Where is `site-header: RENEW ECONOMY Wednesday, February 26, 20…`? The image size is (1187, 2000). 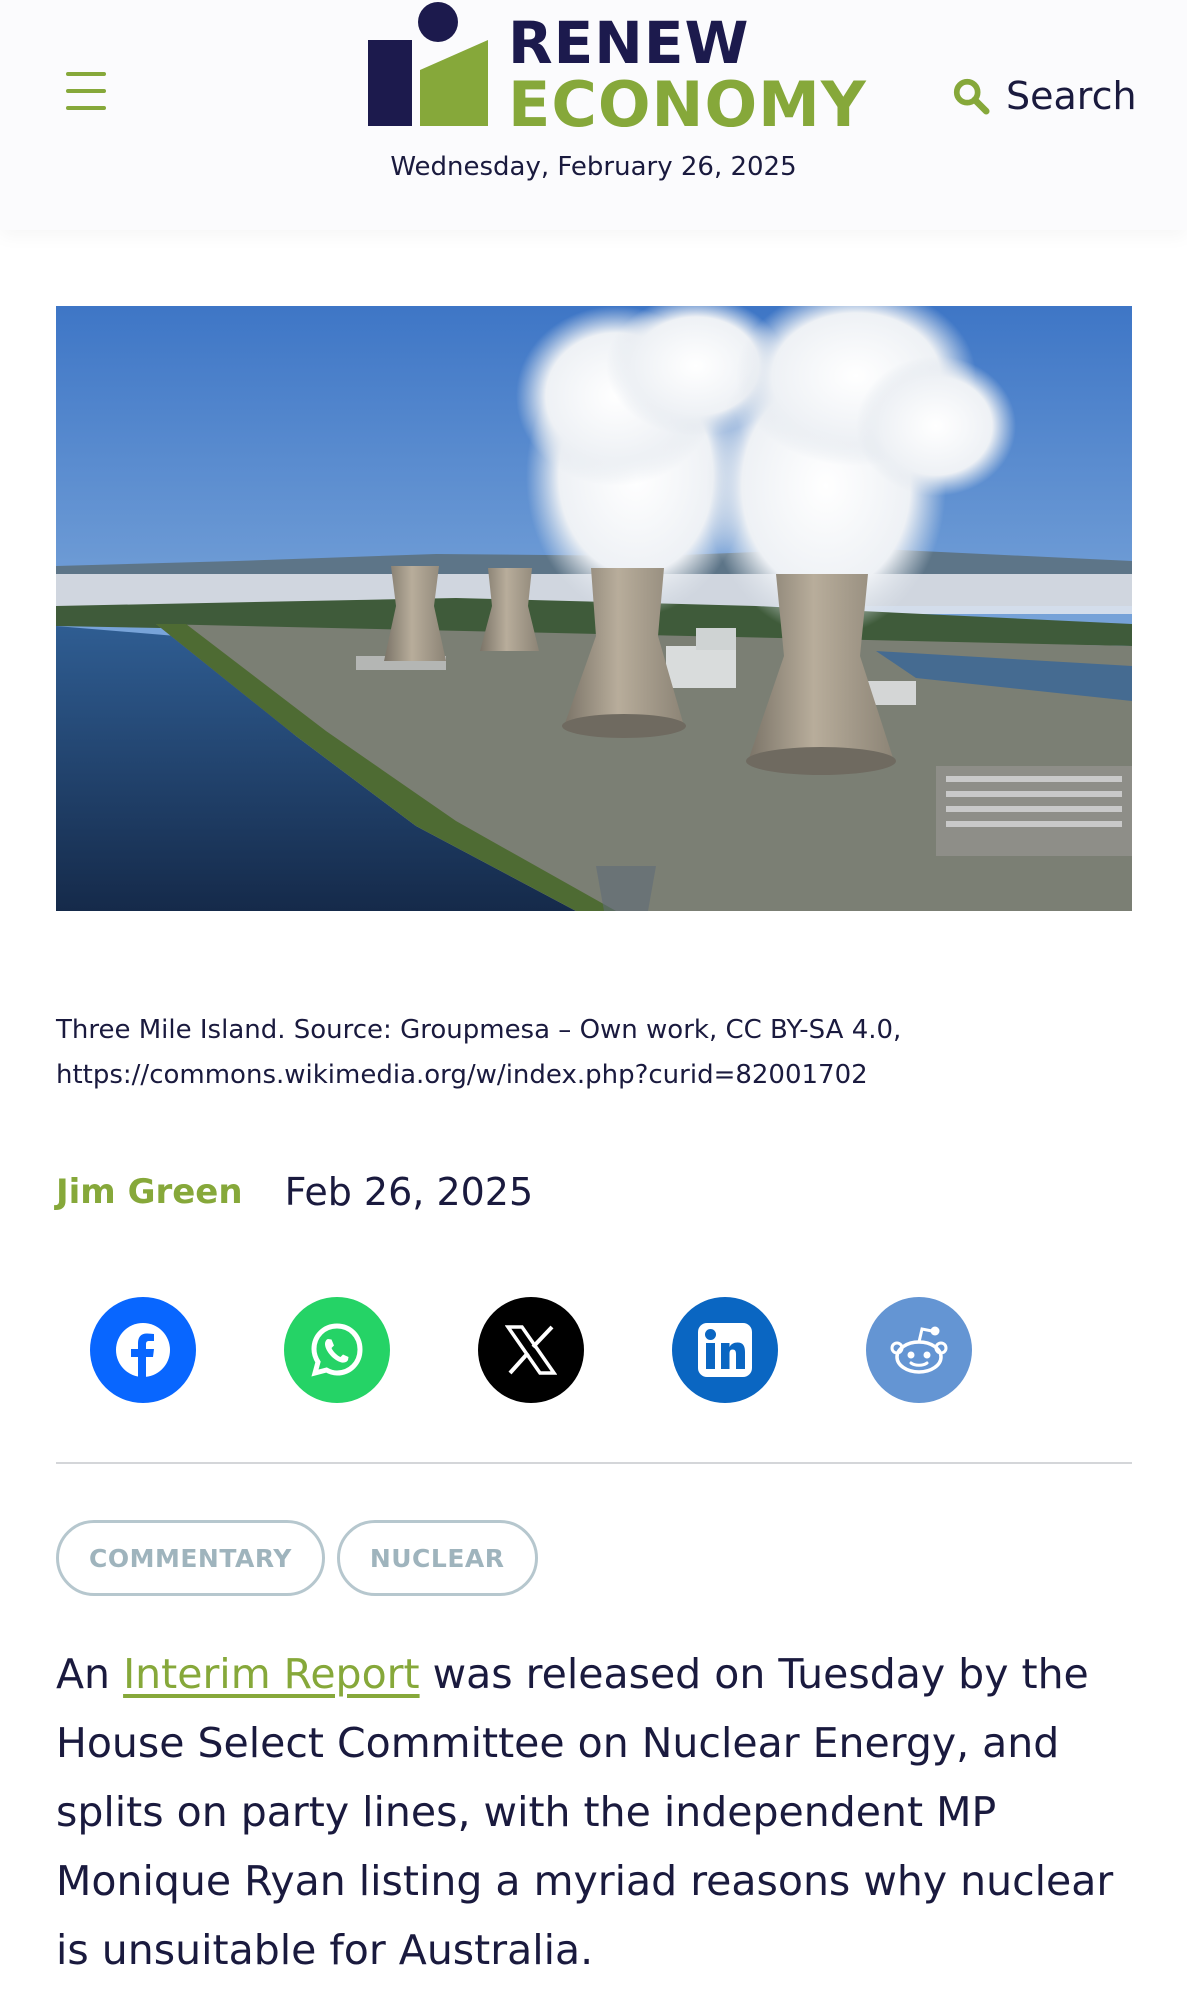
site-header: RENEW ECONOMY Wednesday, February 26, 20… is located at coordinates (593, 115).